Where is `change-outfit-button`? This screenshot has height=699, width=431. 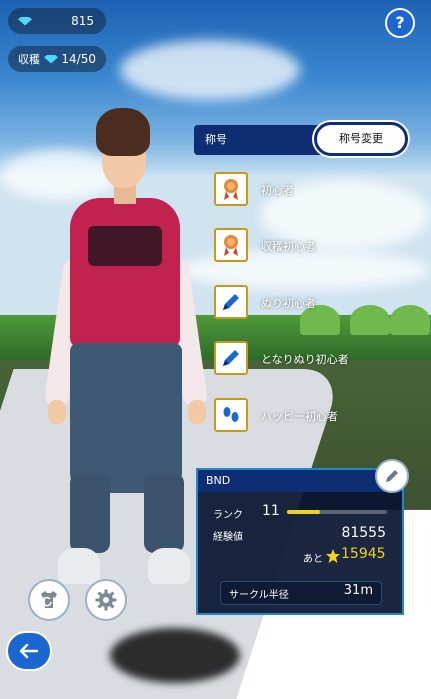
change-outfit-button is located at coordinates (49, 600).